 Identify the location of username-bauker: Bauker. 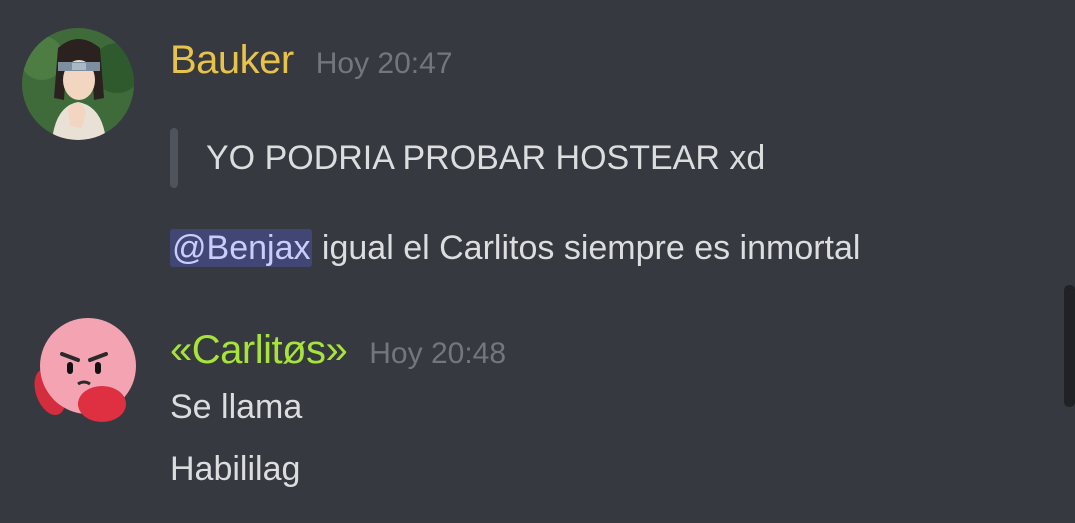
(232, 60).